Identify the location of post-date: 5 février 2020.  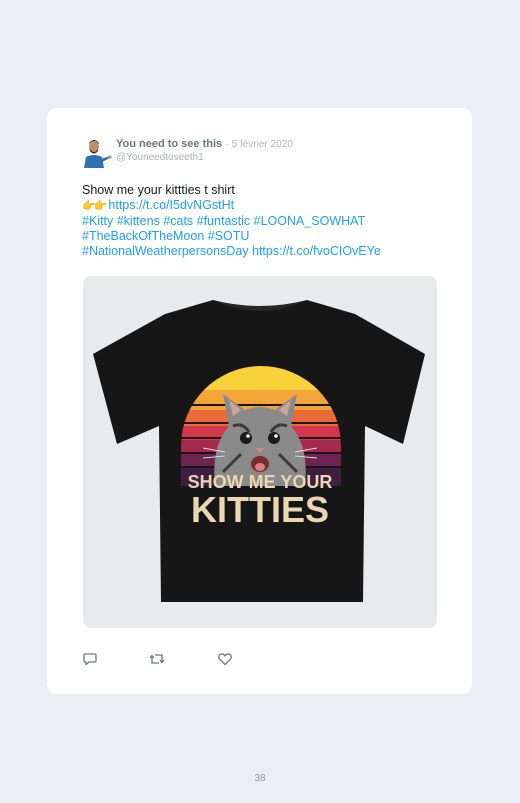
(262, 144).